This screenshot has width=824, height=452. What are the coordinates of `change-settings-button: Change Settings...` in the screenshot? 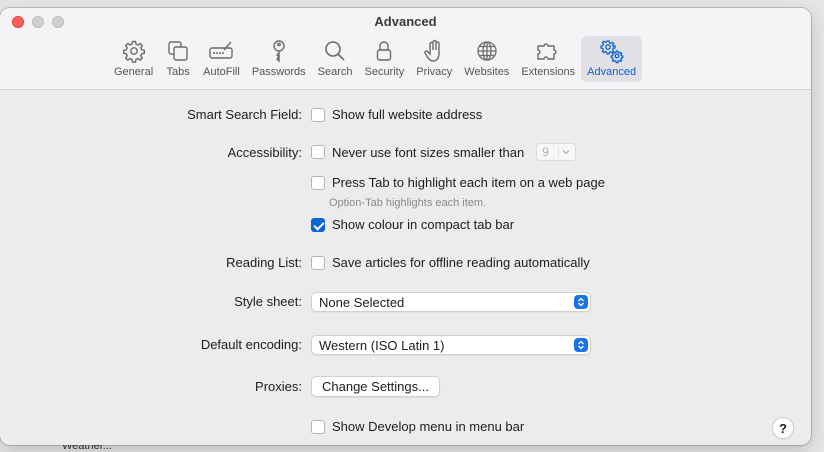 It's located at (375, 386).